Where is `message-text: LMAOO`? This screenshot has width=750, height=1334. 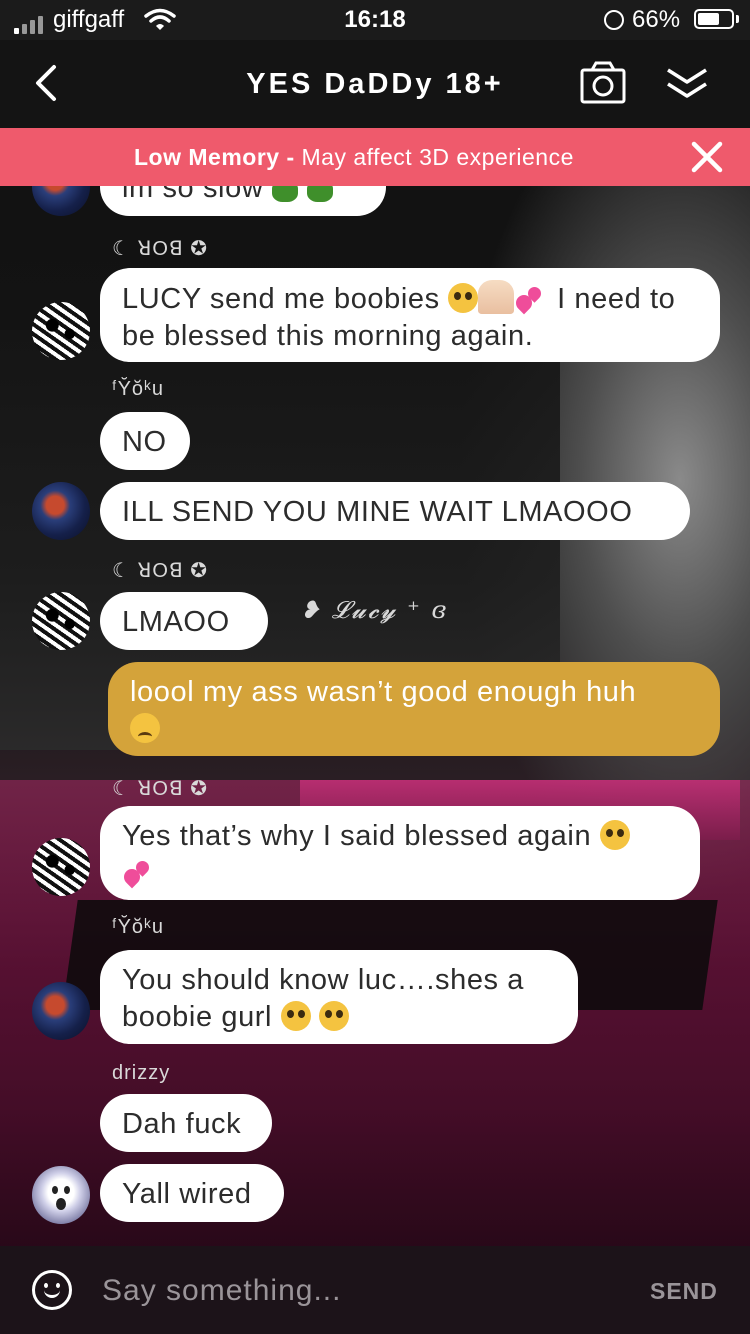
message-text: LMAOO is located at coordinates (176, 622).